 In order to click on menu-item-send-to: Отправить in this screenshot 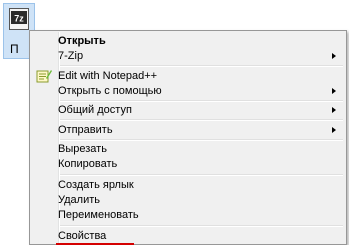, I will do `click(188, 130)`.